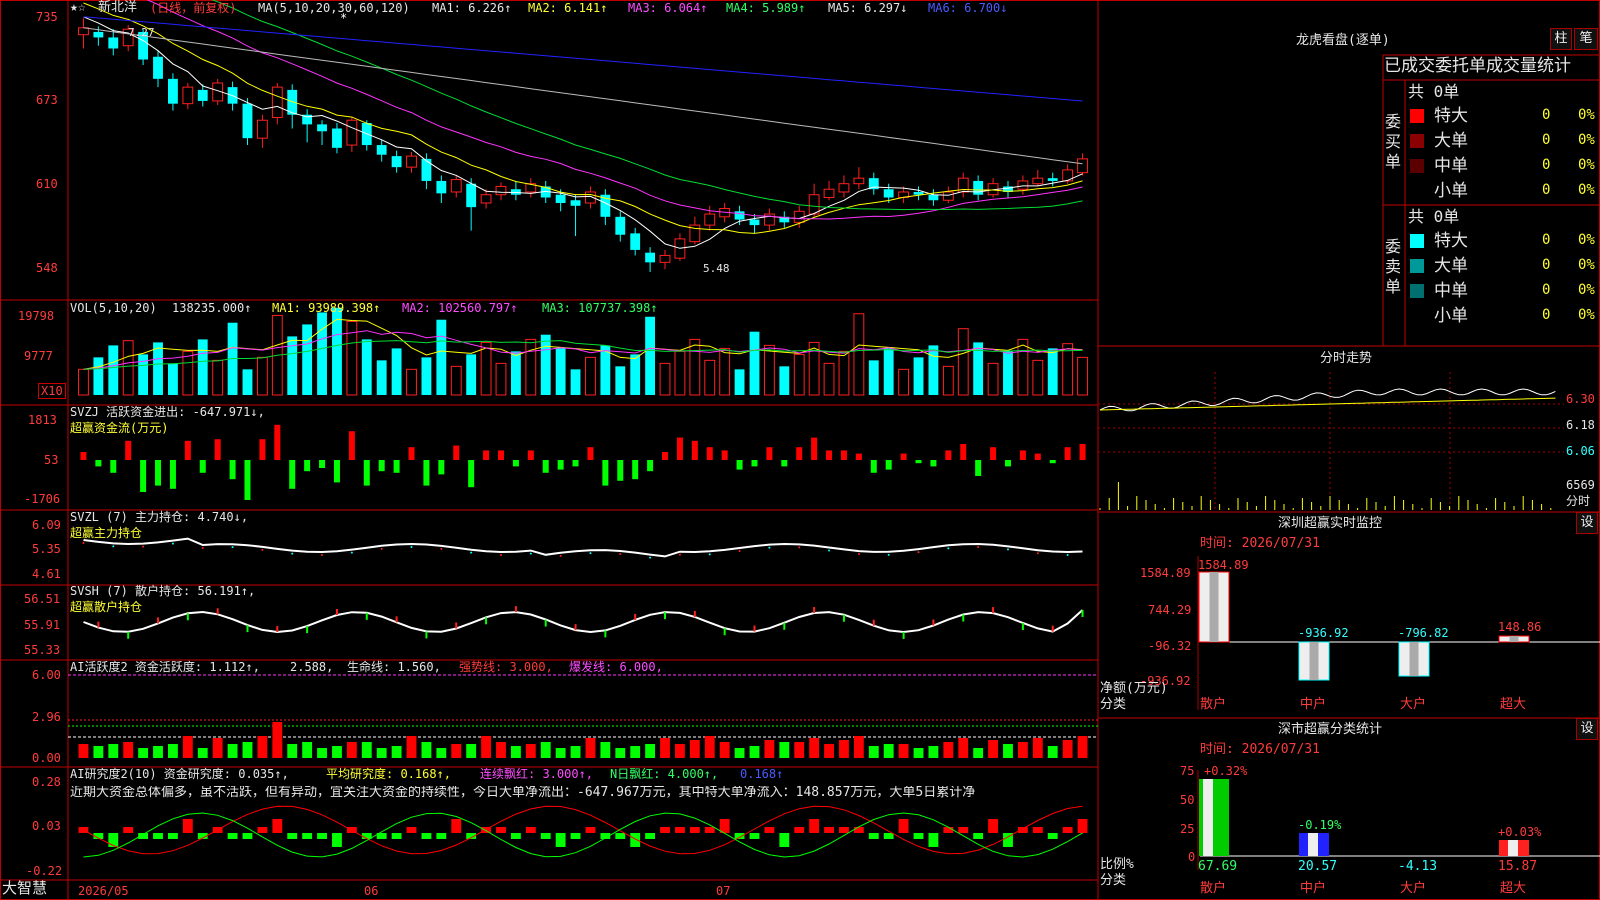 This screenshot has width=1600, height=900. Describe the element at coordinates (371, 891) in the screenshot. I see `x-label: 06` at that location.